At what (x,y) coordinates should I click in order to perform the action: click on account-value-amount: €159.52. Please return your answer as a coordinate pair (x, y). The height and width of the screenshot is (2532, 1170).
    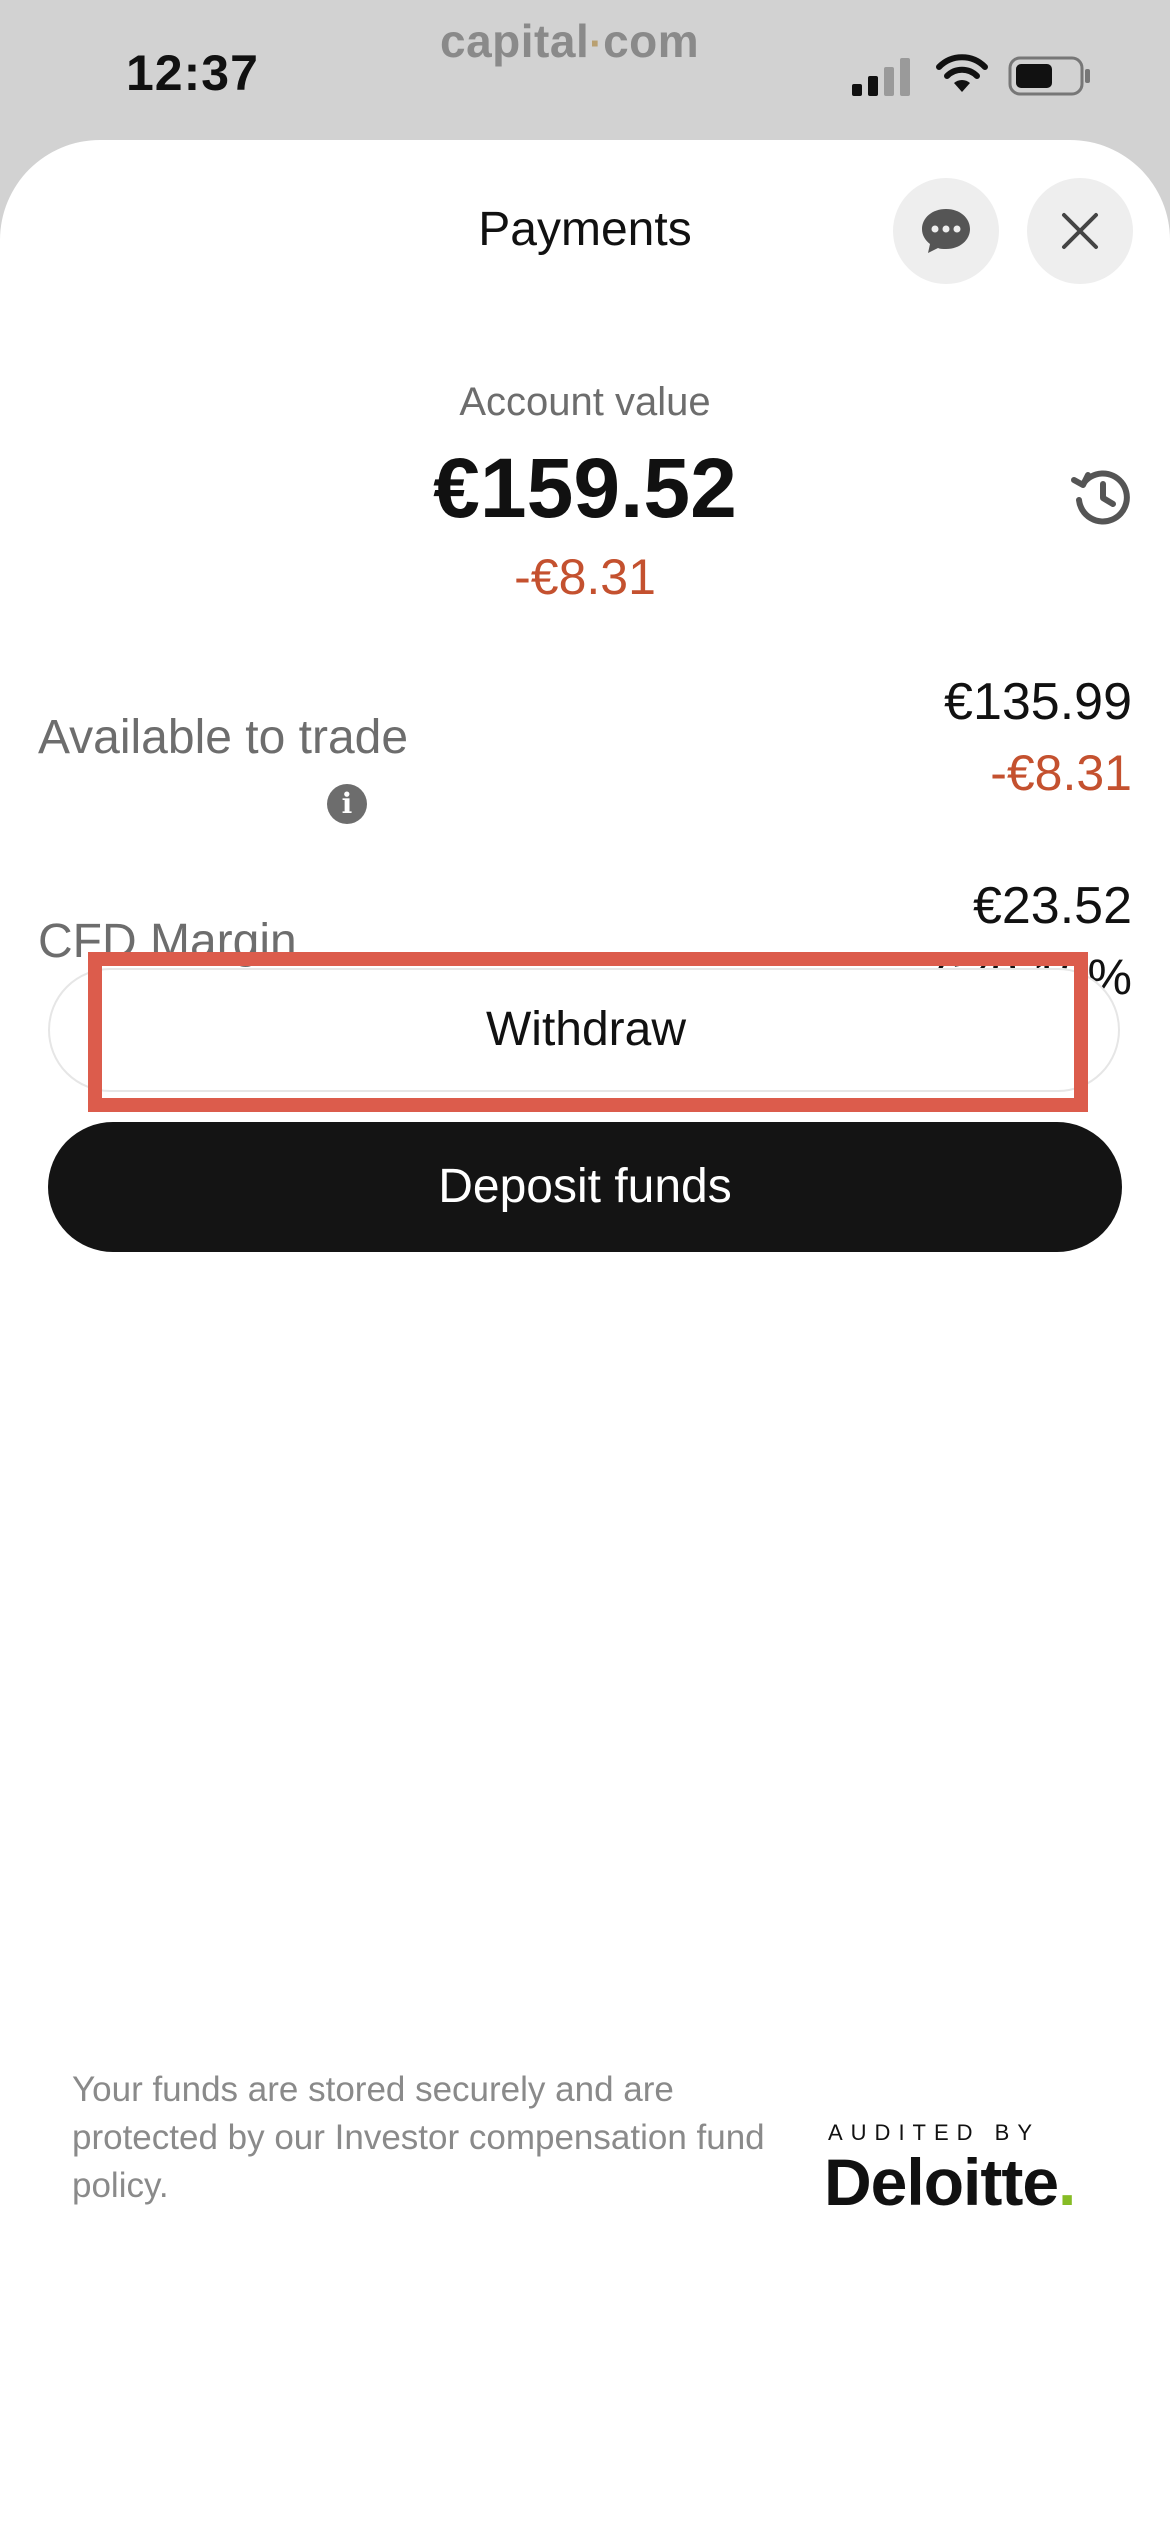
    Looking at the image, I should click on (585, 488).